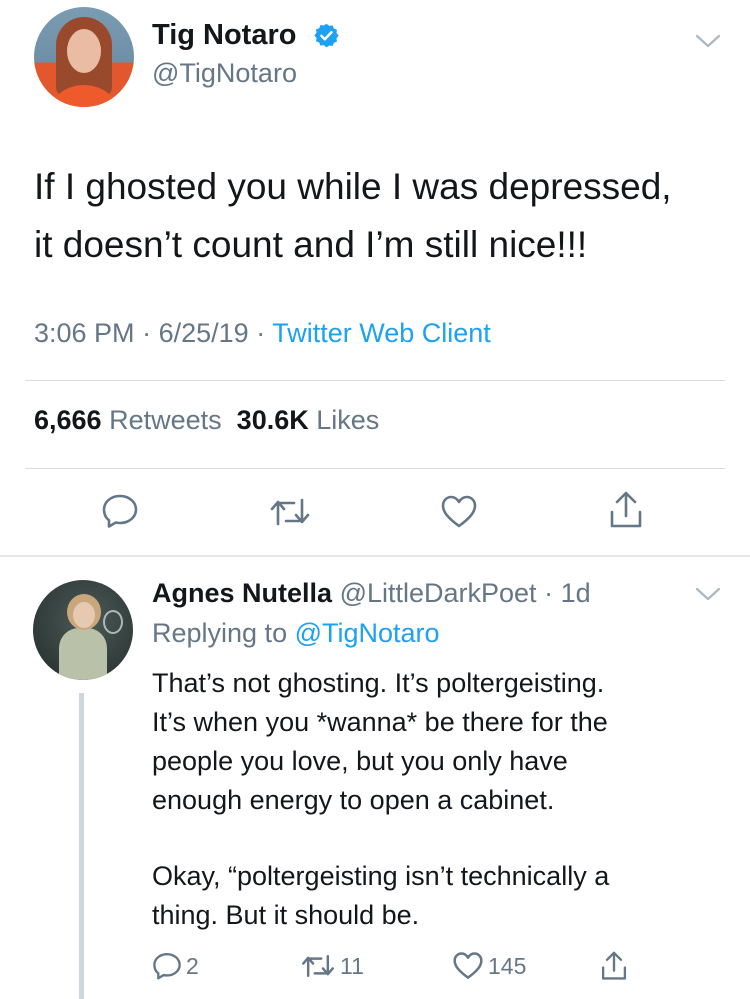 The width and height of the screenshot is (750, 999). I want to click on reply-retweet-button: 11, so click(332, 966).